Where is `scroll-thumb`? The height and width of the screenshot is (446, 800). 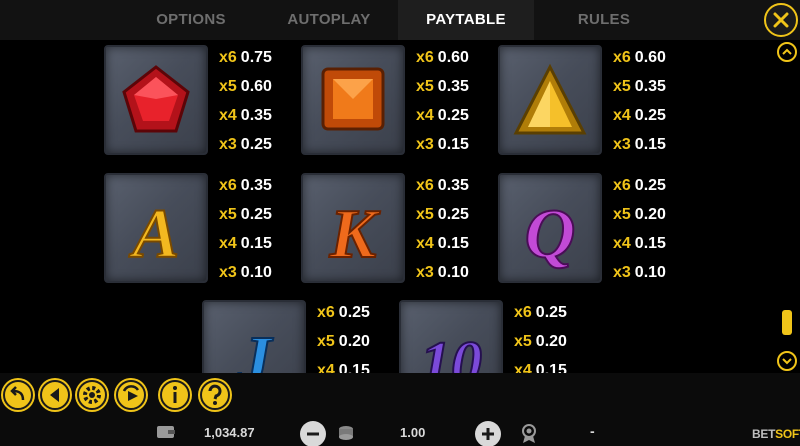 scroll-thumb is located at coordinates (787, 322).